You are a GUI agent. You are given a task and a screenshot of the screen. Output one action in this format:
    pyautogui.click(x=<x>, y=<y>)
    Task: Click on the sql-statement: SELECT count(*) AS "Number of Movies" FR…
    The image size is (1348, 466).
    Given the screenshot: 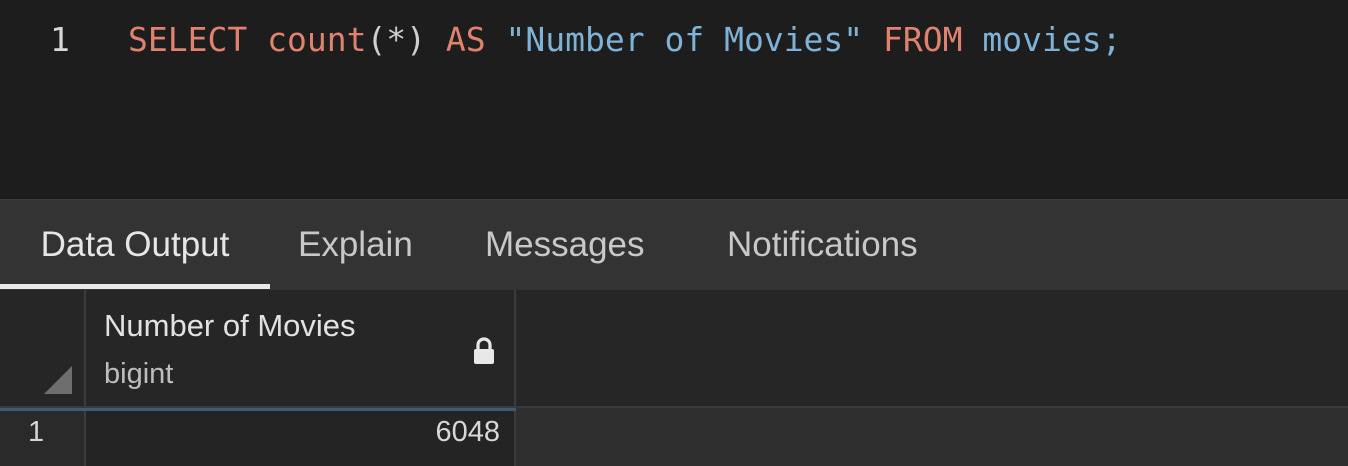 What is the action you would take?
    pyautogui.click(x=625, y=40)
    